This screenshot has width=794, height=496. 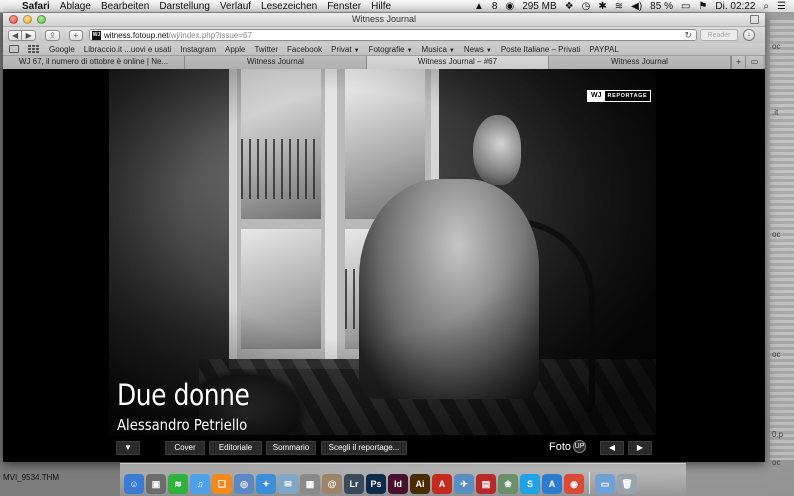 What do you see at coordinates (508, 484) in the screenshot?
I see `photos-app-icon: ❀` at bounding box center [508, 484].